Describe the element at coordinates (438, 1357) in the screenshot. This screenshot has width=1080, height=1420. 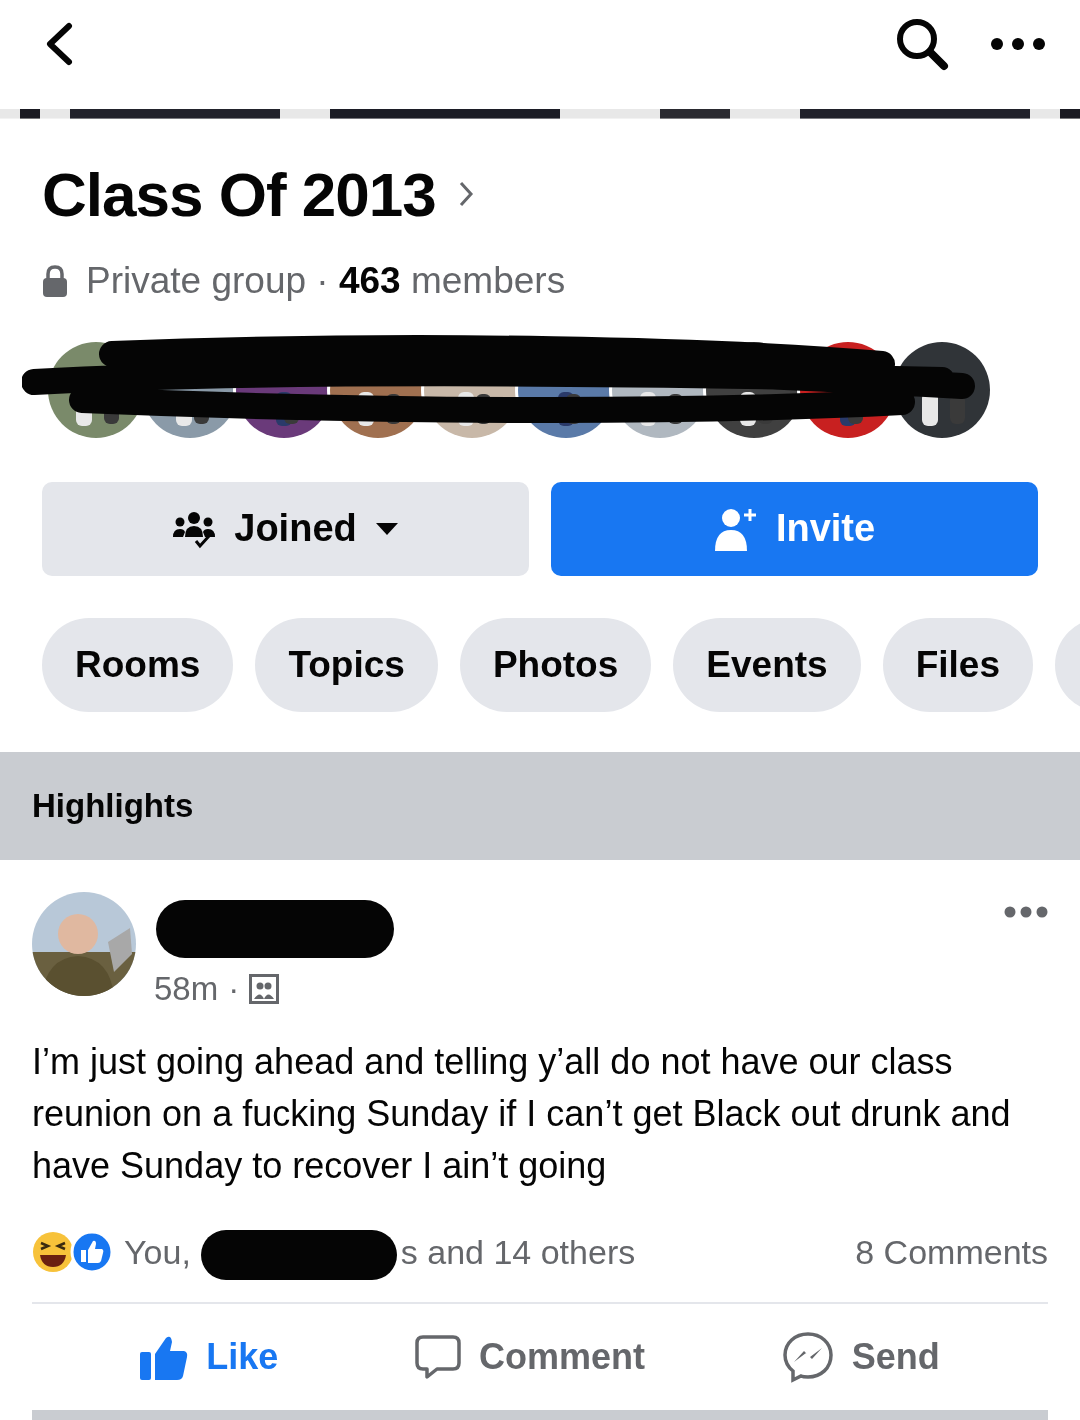
I see `speech-bubble-icon` at that location.